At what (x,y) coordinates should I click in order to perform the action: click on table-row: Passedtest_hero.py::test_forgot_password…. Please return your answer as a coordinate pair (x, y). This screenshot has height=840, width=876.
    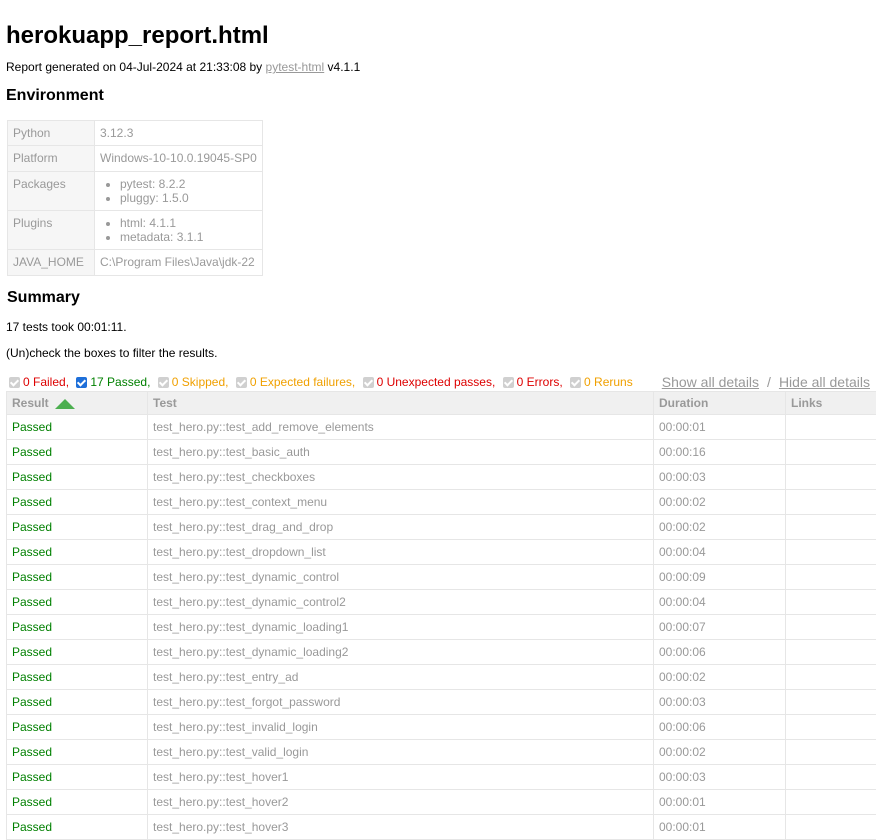
    Looking at the image, I should click on (441, 702).